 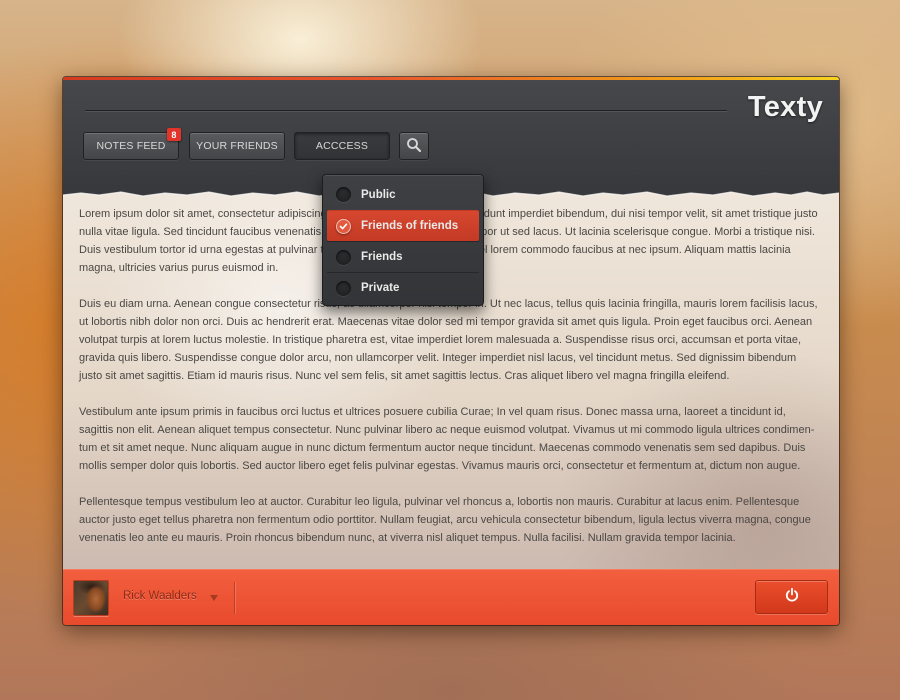 What do you see at coordinates (378, 194) in the screenshot?
I see `access-option-label: Public` at bounding box center [378, 194].